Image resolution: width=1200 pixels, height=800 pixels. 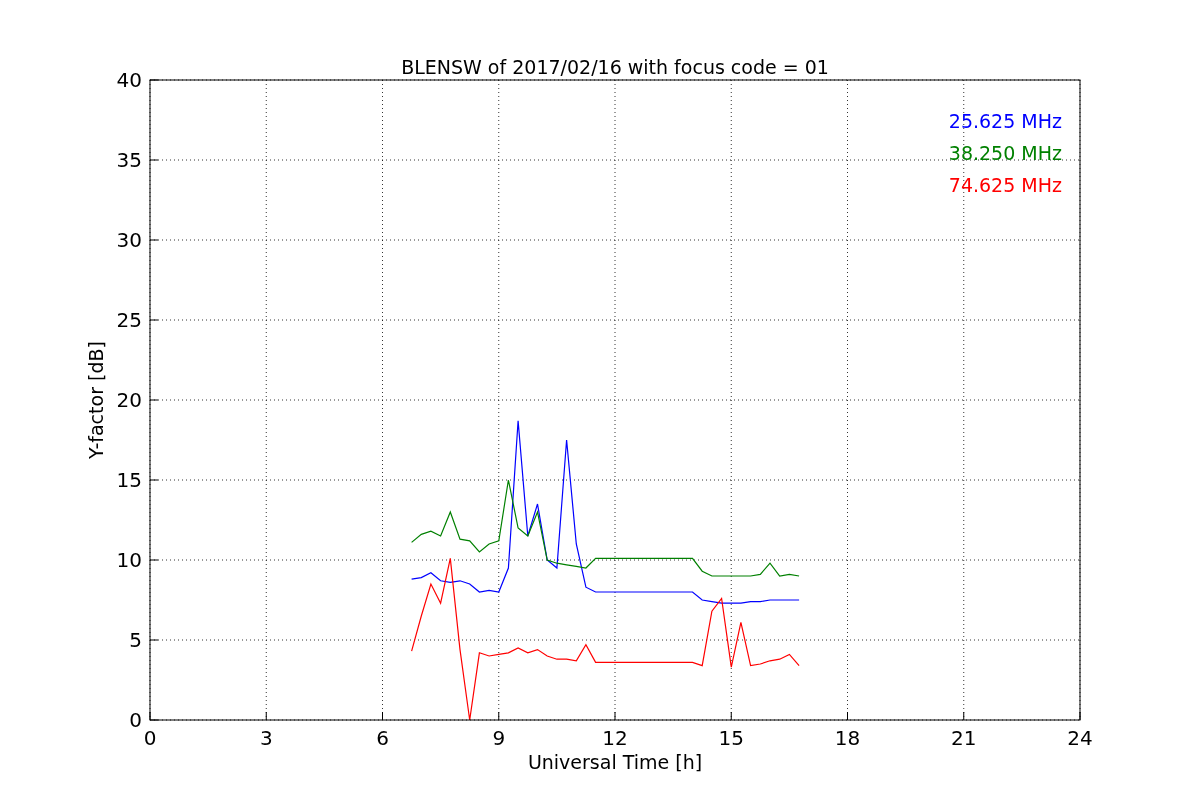 What do you see at coordinates (1005, 185) in the screenshot?
I see `legend-label: 74.625 MHz` at bounding box center [1005, 185].